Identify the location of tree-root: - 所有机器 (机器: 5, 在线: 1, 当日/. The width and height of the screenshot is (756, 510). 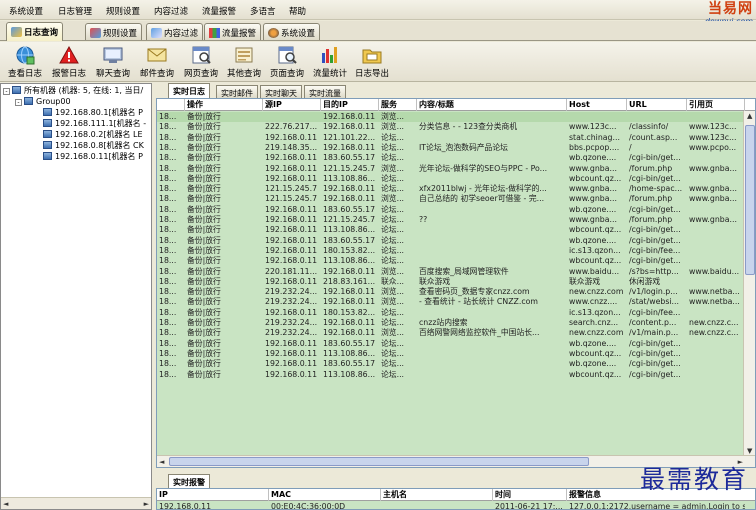
(73, 90).